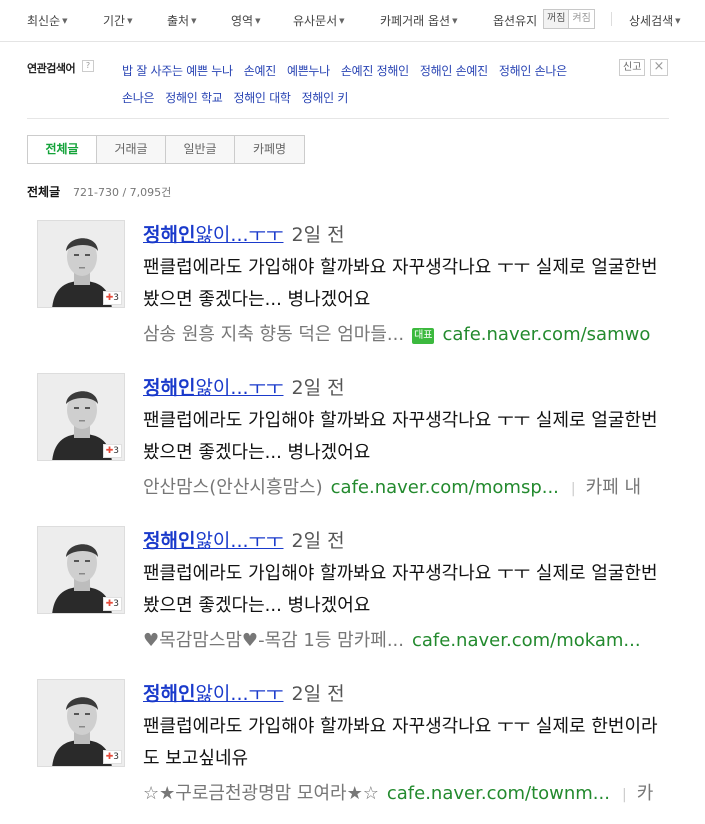  I want to click on representative-badge: 대표, so click(423, 336).